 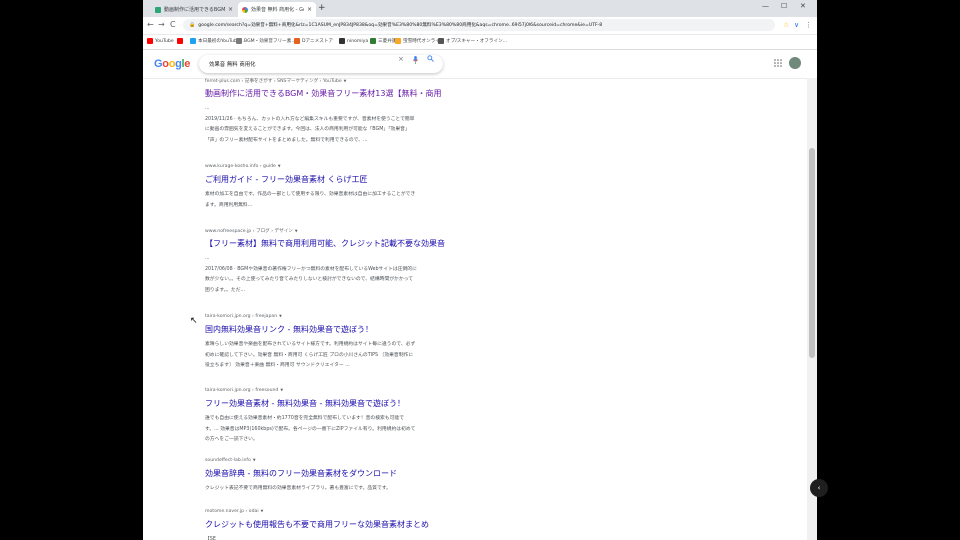 I want to click on bookmark-label: ninomiya, so click(x=358, y=41).